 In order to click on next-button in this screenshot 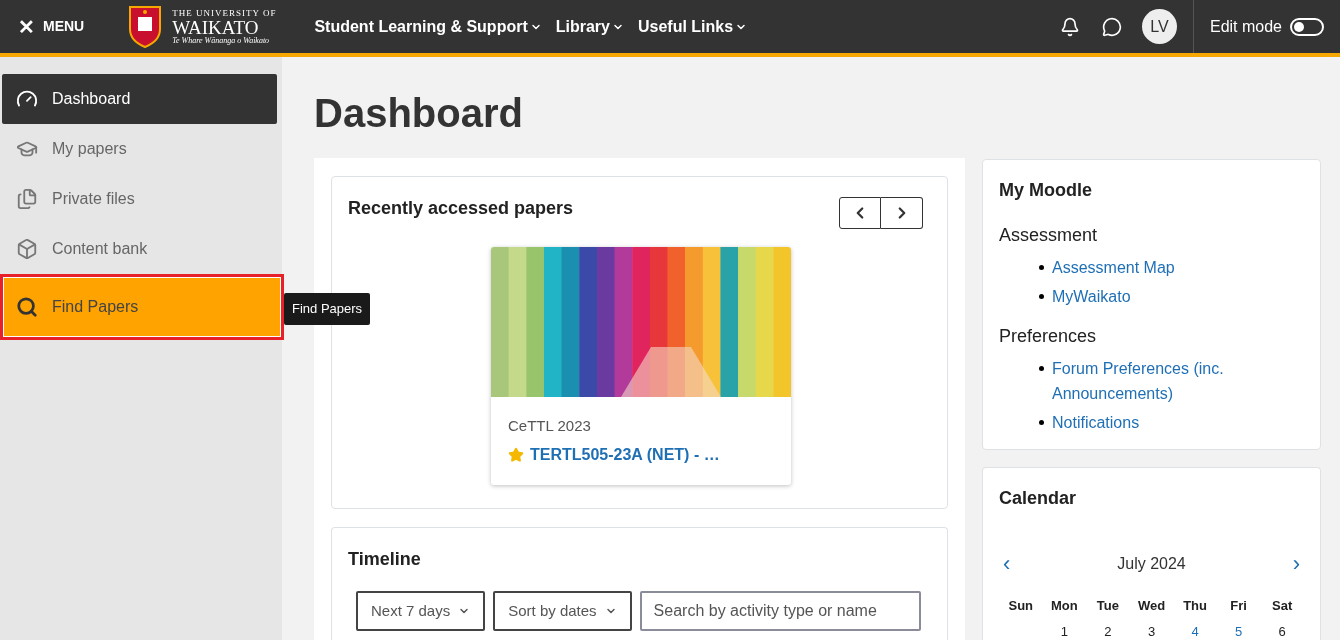, I will do `click(902, 213)`.